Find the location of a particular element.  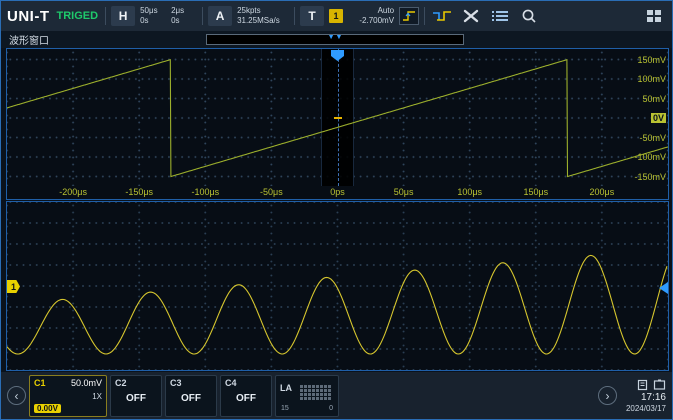

prev-page-button: ‹ is located at coordinates (16, 395).